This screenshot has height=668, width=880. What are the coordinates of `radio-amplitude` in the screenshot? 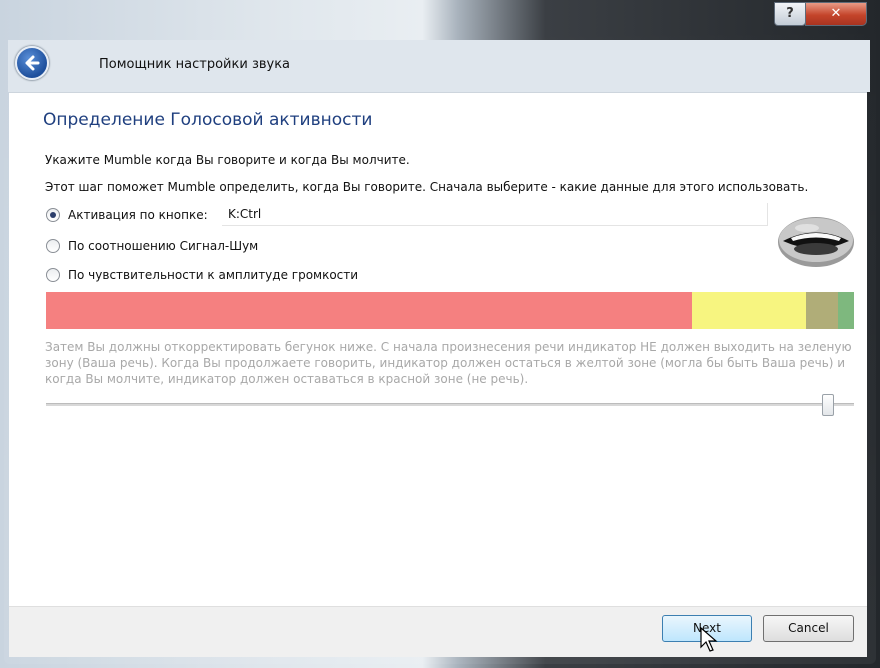 It's located at (53, 275).